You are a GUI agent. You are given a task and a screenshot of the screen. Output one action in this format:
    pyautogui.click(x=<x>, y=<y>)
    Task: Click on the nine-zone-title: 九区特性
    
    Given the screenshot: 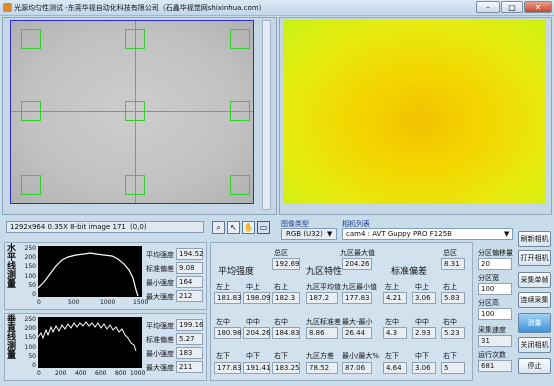 What is the action you would take?
    pyautogui.click(x=324, y=272)
    